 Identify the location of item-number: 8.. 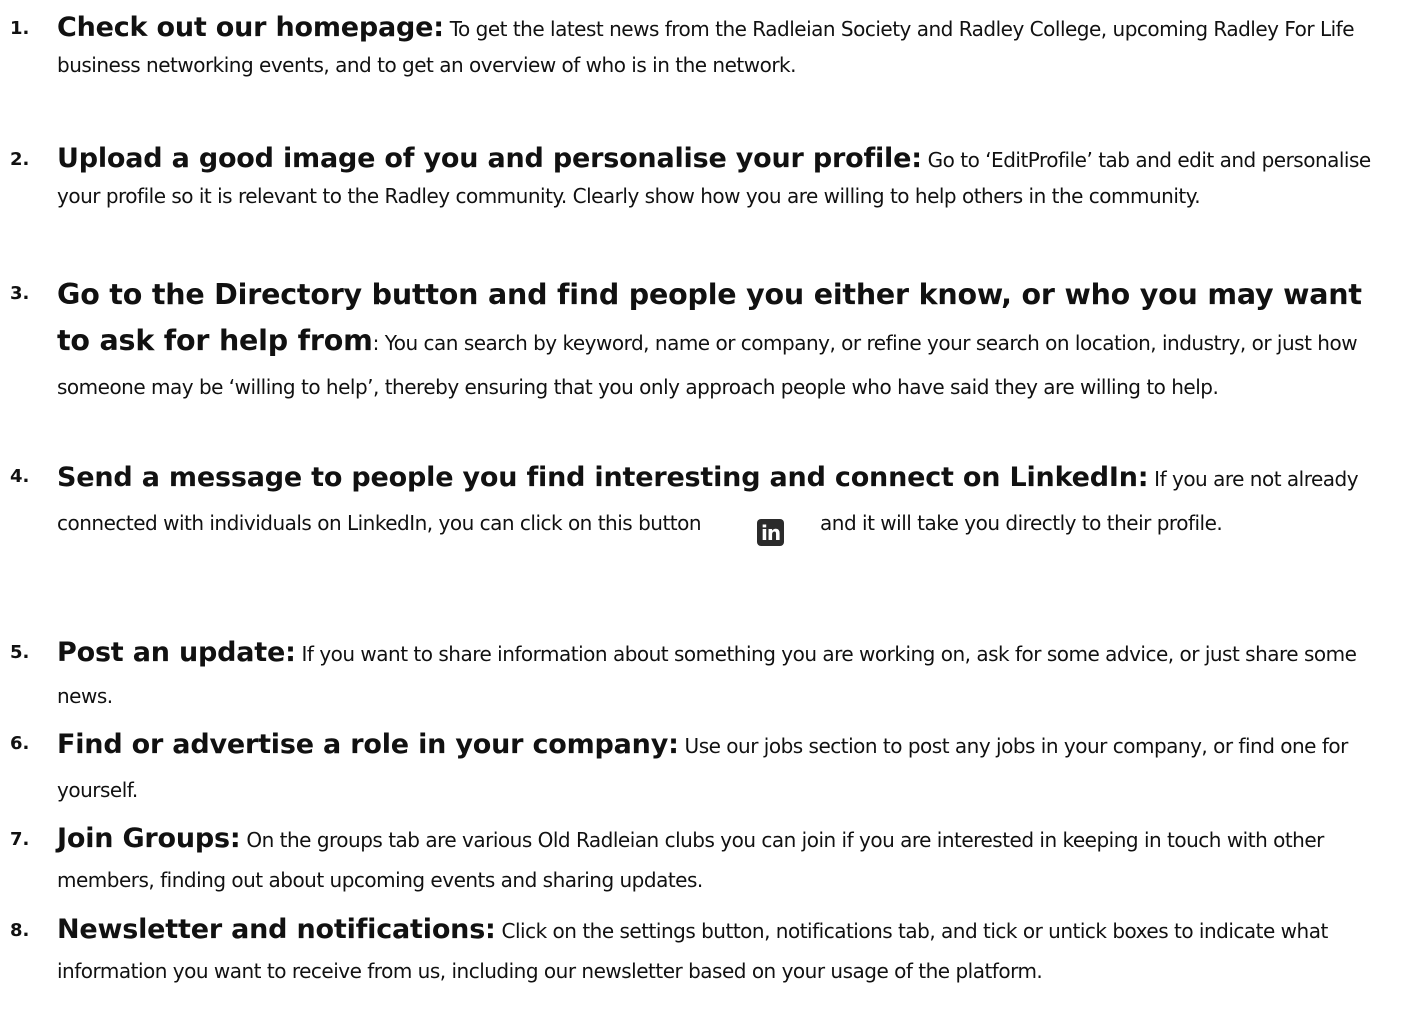
(20, 930).